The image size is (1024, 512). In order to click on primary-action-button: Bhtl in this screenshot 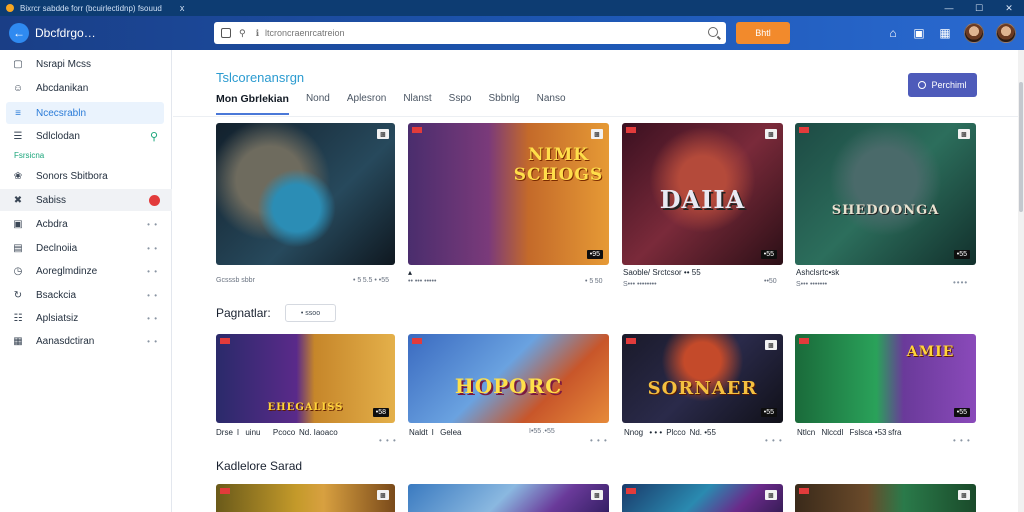, I will do `click(763, 33)`.